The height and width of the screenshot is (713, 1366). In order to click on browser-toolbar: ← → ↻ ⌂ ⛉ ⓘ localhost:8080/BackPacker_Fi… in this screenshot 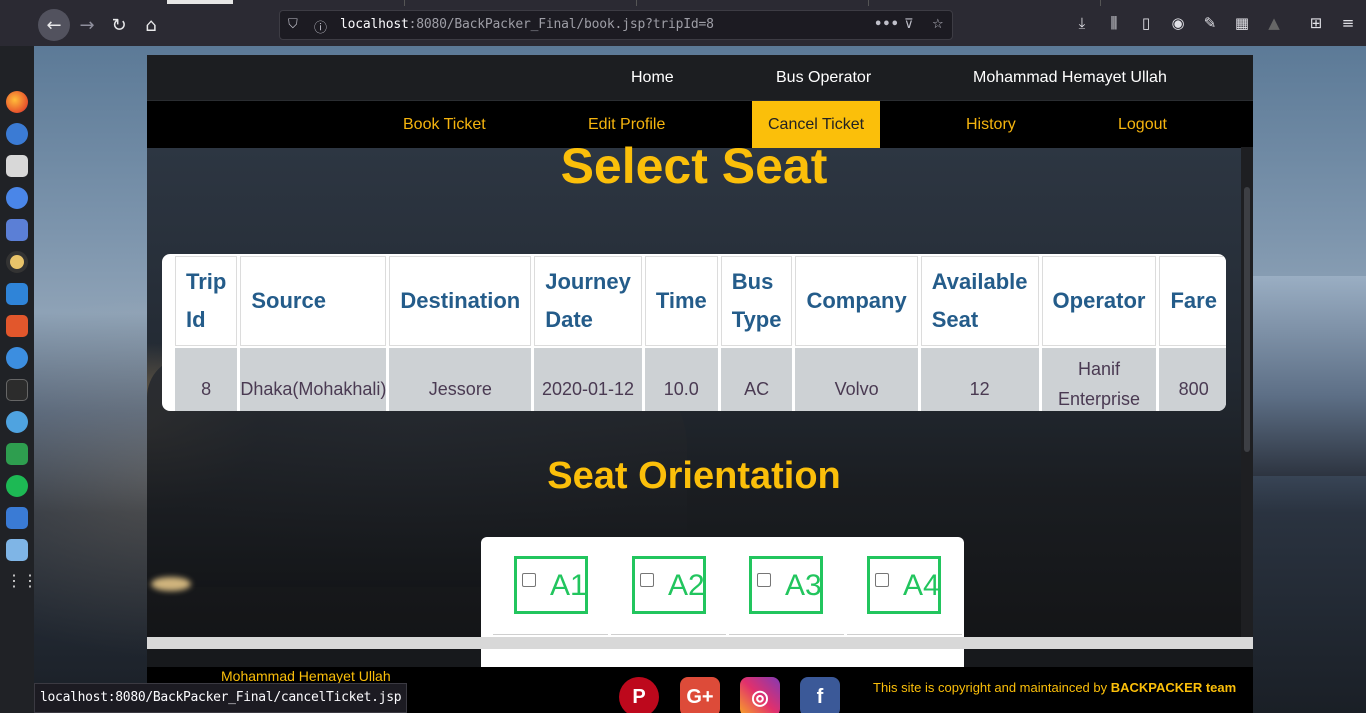, I will do `click(683, 23)`.